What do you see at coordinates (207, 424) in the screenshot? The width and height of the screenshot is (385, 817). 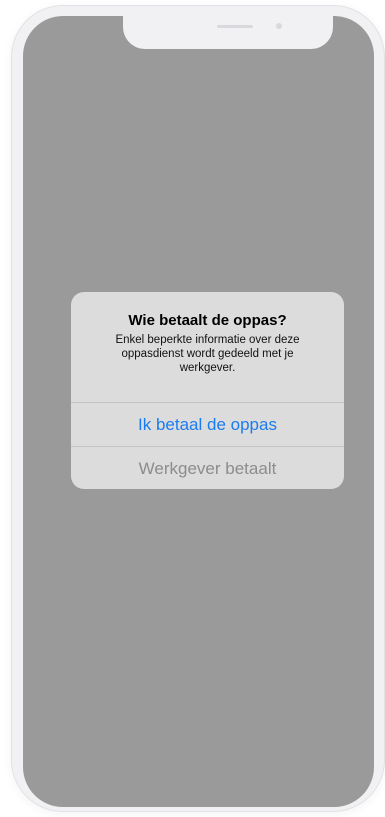 I see `i-pay-babysitter-button: Ik betaal de oppas` at bounding box center [207, 424].